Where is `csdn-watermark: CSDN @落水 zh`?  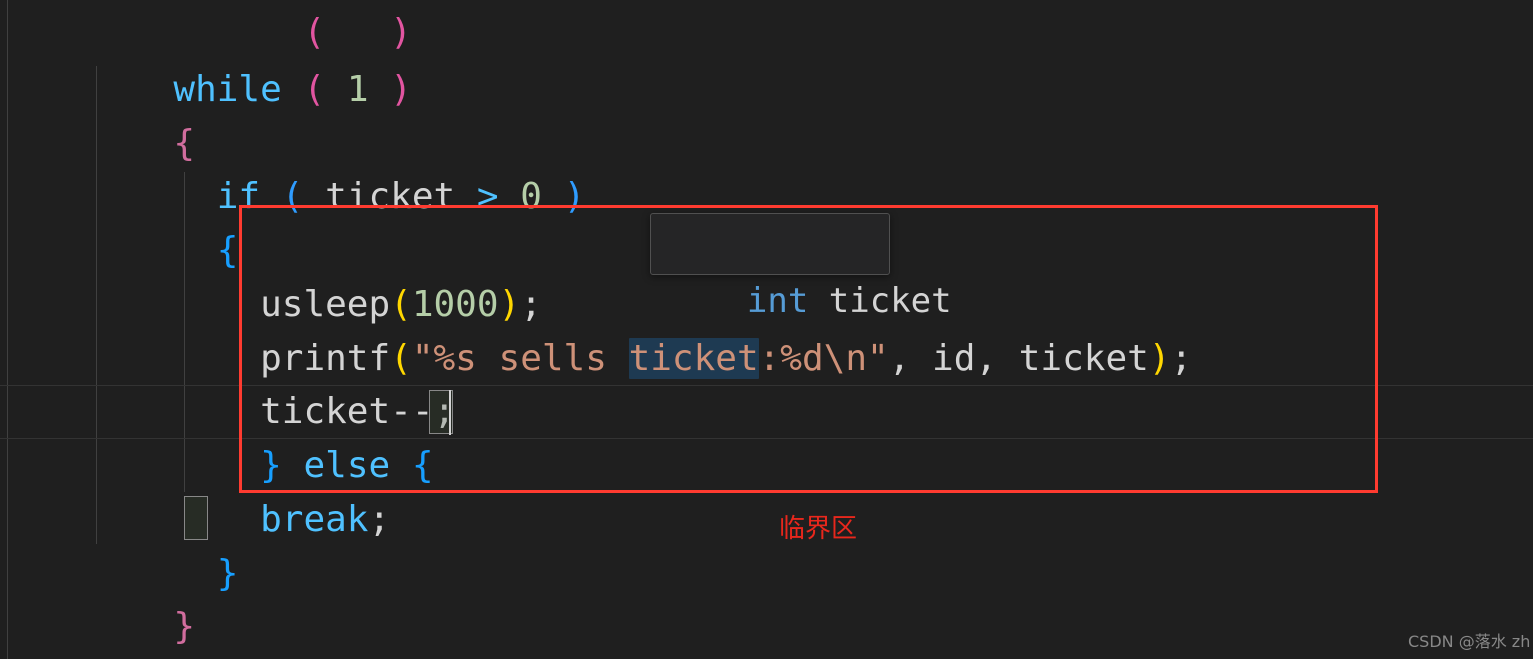 csdn-watermark: CSDN @落水 zh is located at coordinates (1469, 641).